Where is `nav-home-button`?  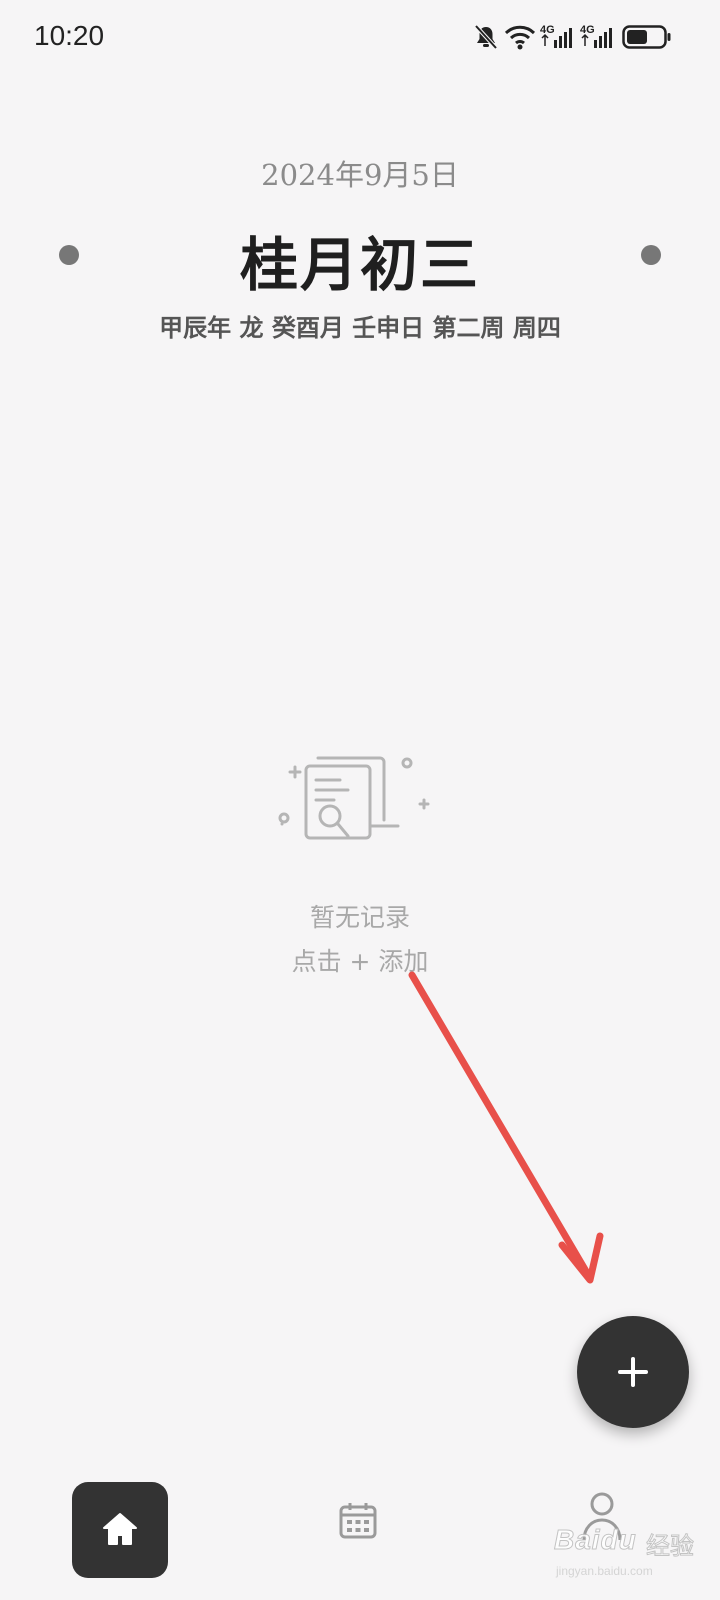 nav-home-button is located at coordinates (120, 1530).